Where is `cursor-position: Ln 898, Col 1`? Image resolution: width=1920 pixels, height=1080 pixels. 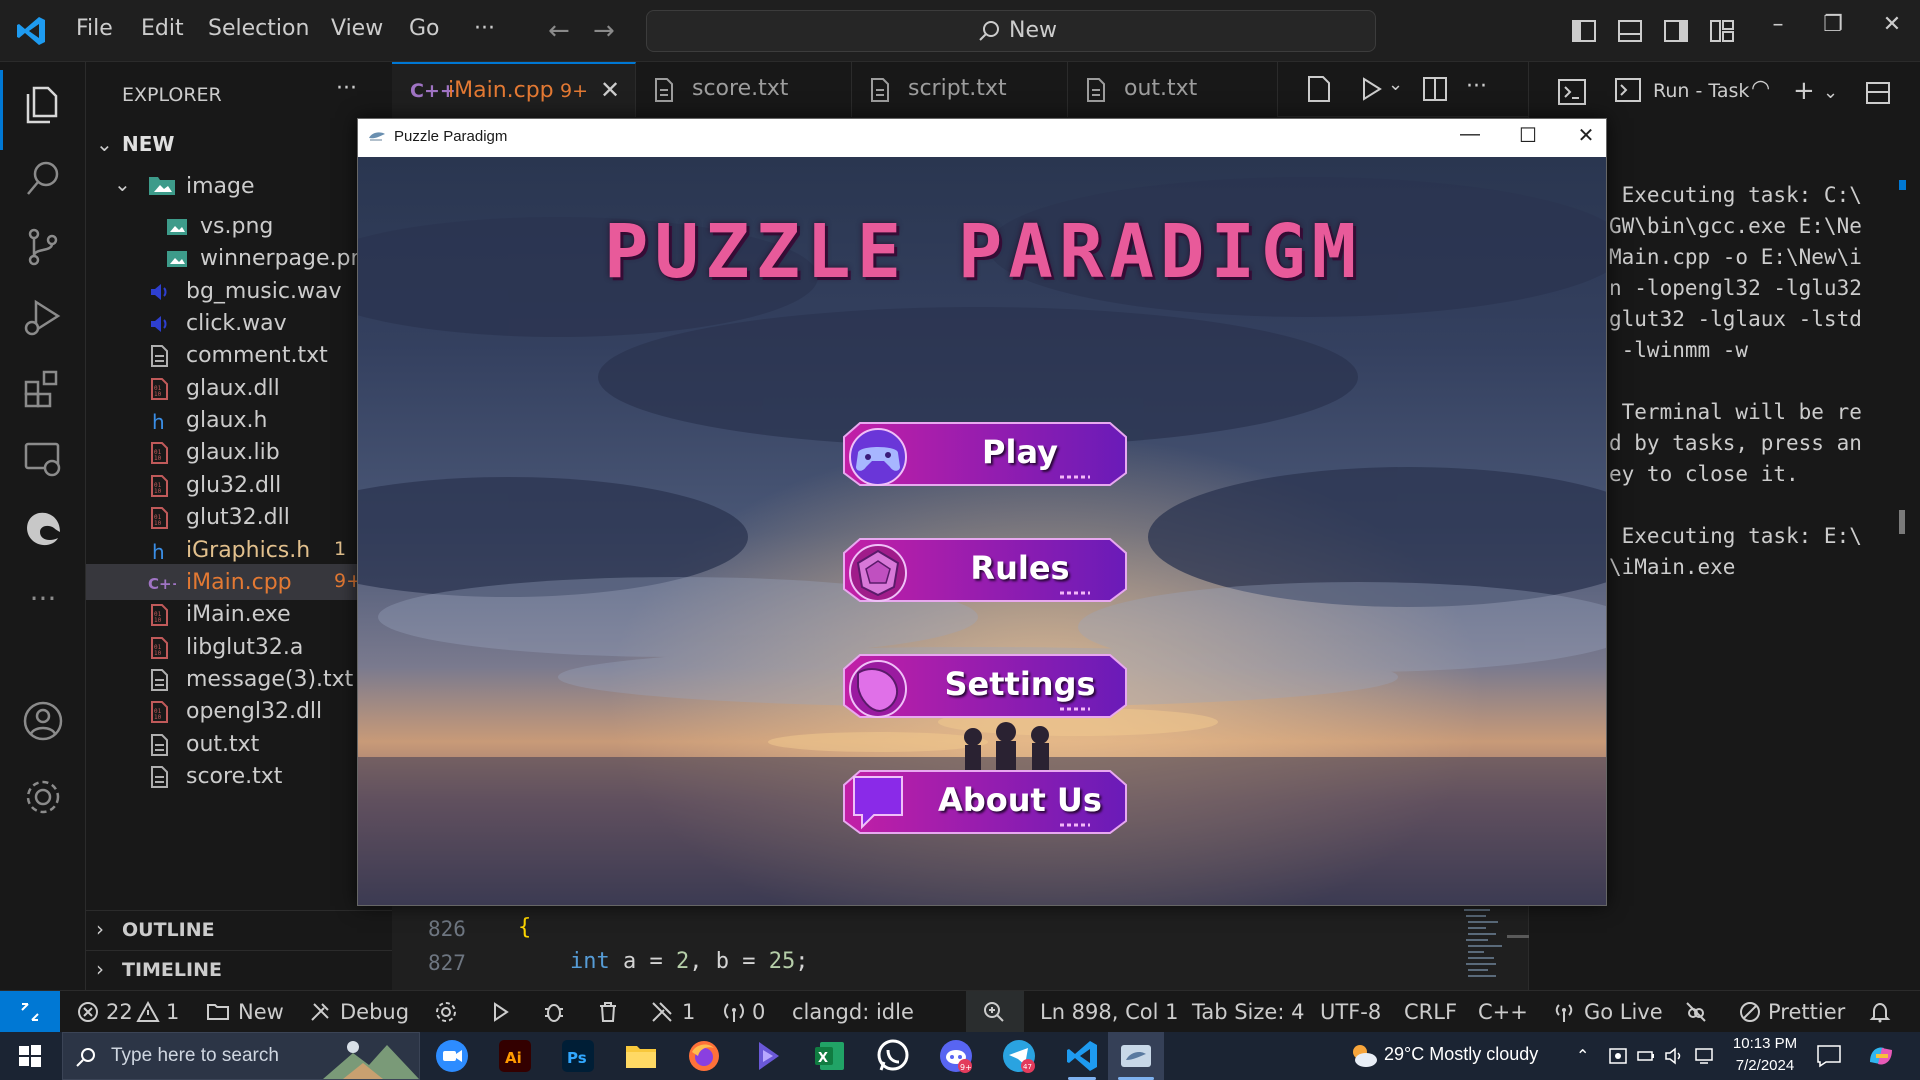
cursor-position: Ln 898, Col 1 is located at coordinates (1109, 1012).